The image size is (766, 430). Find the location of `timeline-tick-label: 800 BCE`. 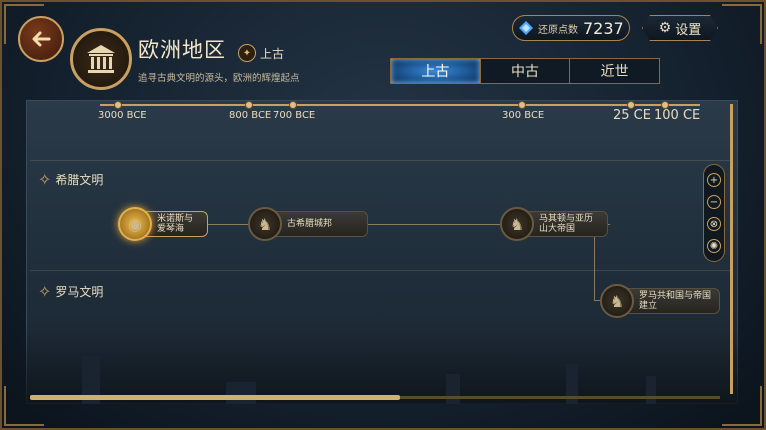

timeline-tick-label: 800 BCE is located at coordinates (250, 115).